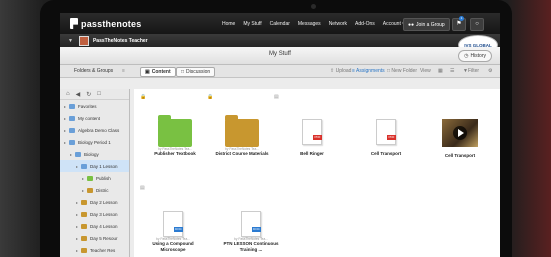  I want to click on logo-text: passthenotes, so click(111, 23).